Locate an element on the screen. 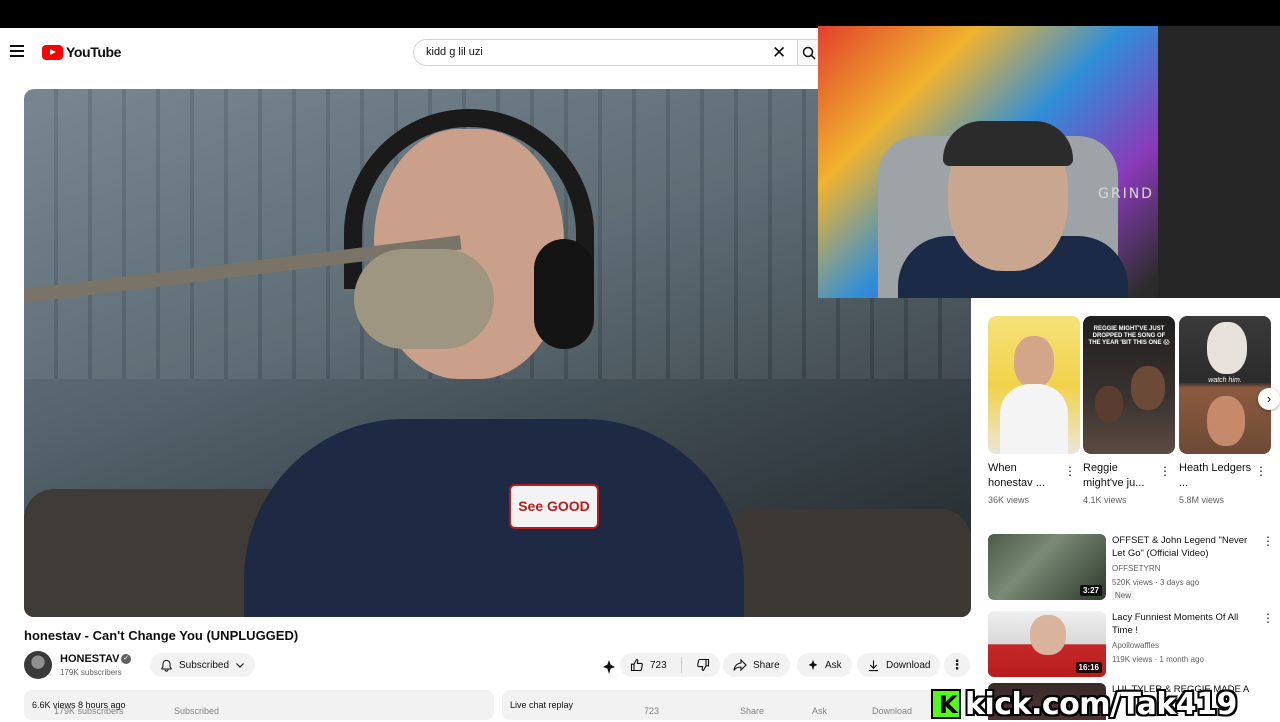 This screenshot has height=722, width=1280. ask-button: Ask is located at coordinates (824, 665).